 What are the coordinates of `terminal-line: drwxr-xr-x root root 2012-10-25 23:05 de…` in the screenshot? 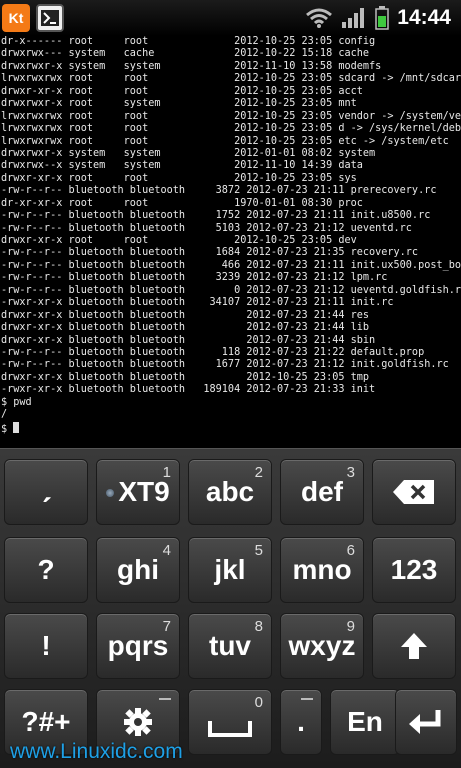 It's located at (179, 240).